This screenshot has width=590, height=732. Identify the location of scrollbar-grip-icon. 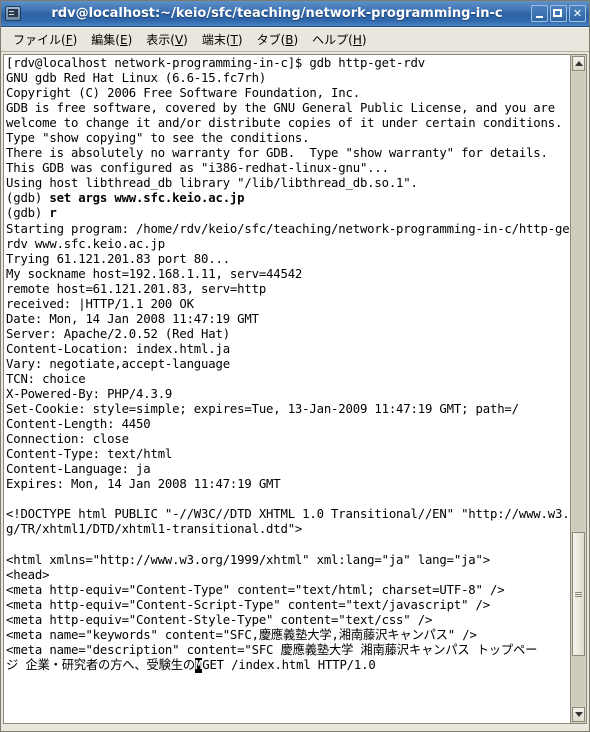
(578, 594).